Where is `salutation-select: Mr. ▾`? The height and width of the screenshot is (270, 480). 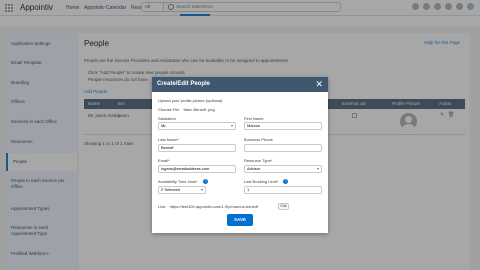 salutation-select: Mr. ▾ is located at coordinates (197, 126).